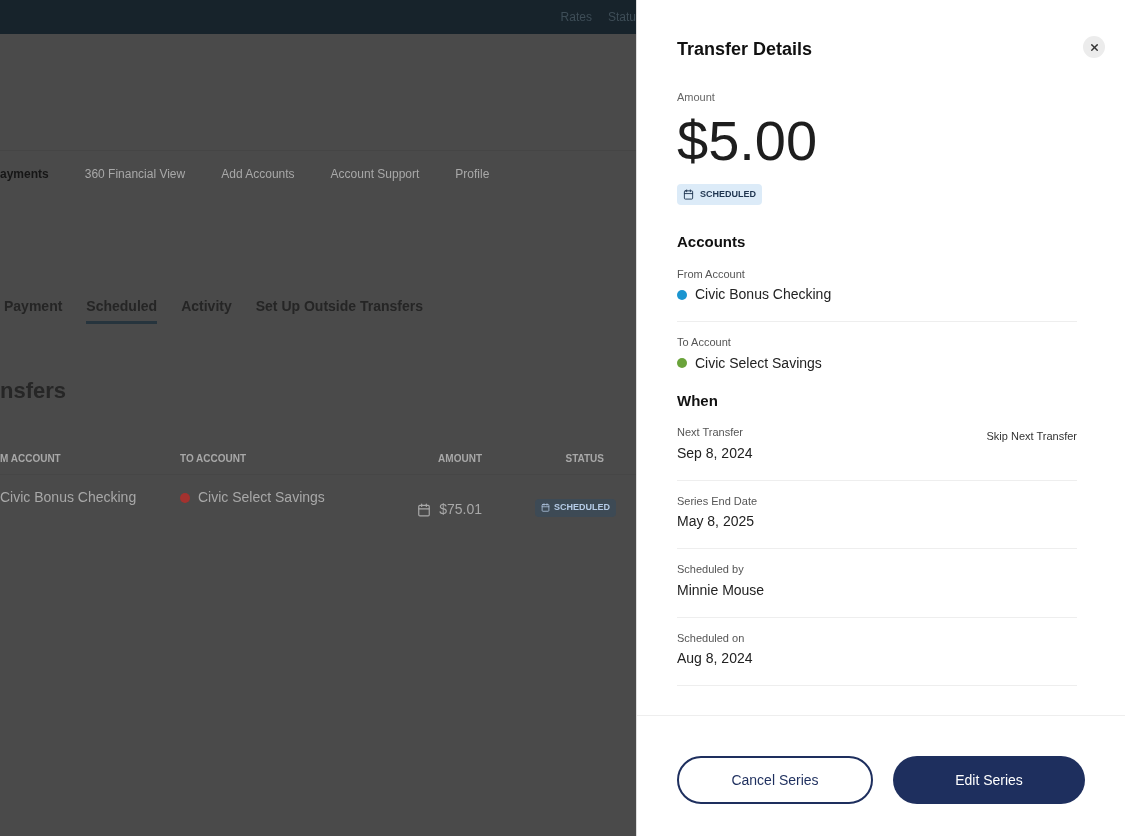 This screenshot has height=836, width=1125. What do you see at coordinates (748, 140) in the screenshot?
I see `amount-value: $5.00` at bounding box center [748, 140].